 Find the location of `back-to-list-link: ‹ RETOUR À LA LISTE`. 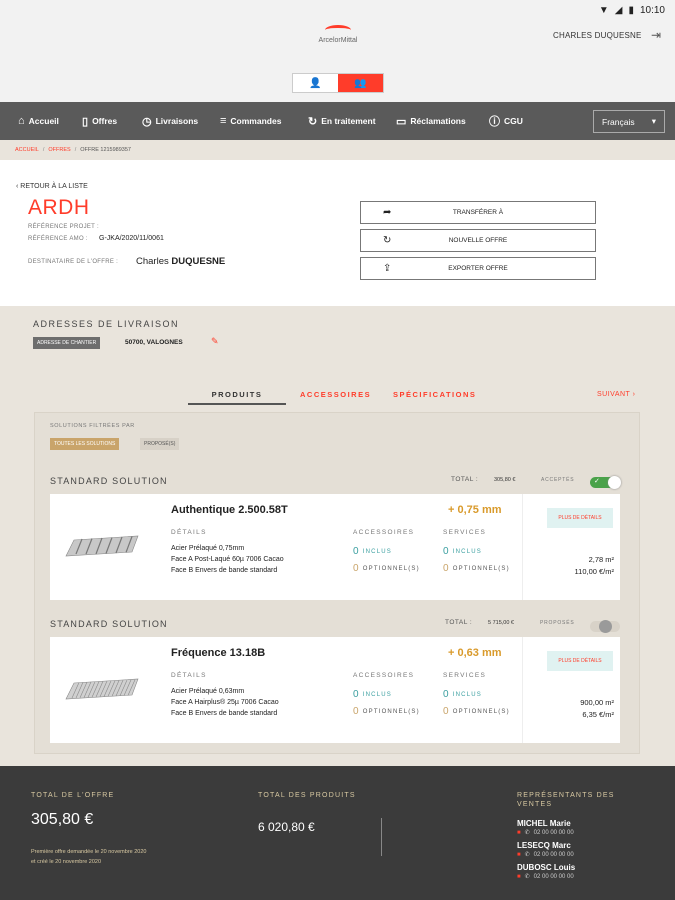

back-to-list-link: ‹ RETOUR À LA LISTE is located at coordinates (52, 186).